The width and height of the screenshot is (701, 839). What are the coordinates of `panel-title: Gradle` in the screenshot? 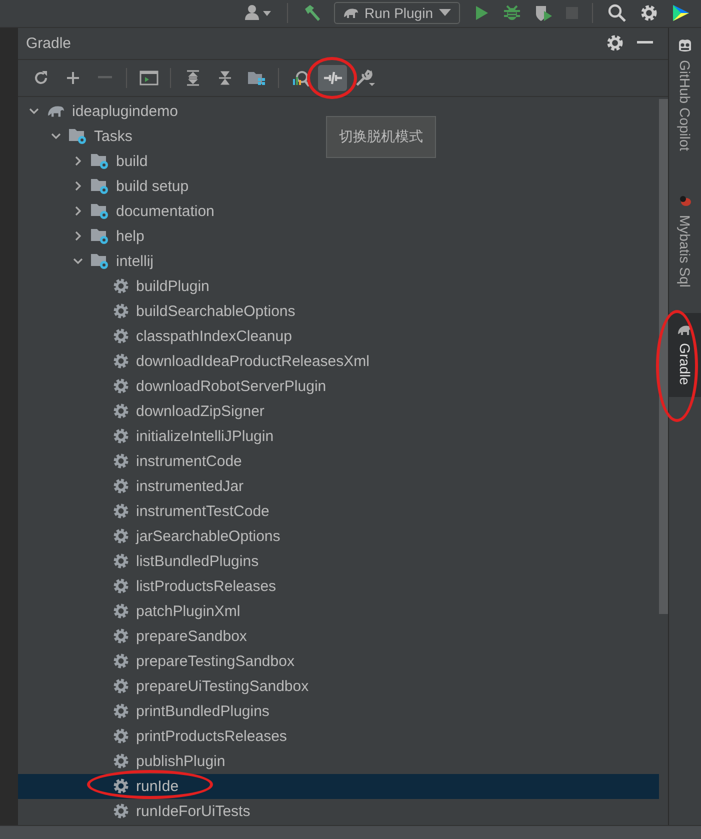 It's located at (49, 43).